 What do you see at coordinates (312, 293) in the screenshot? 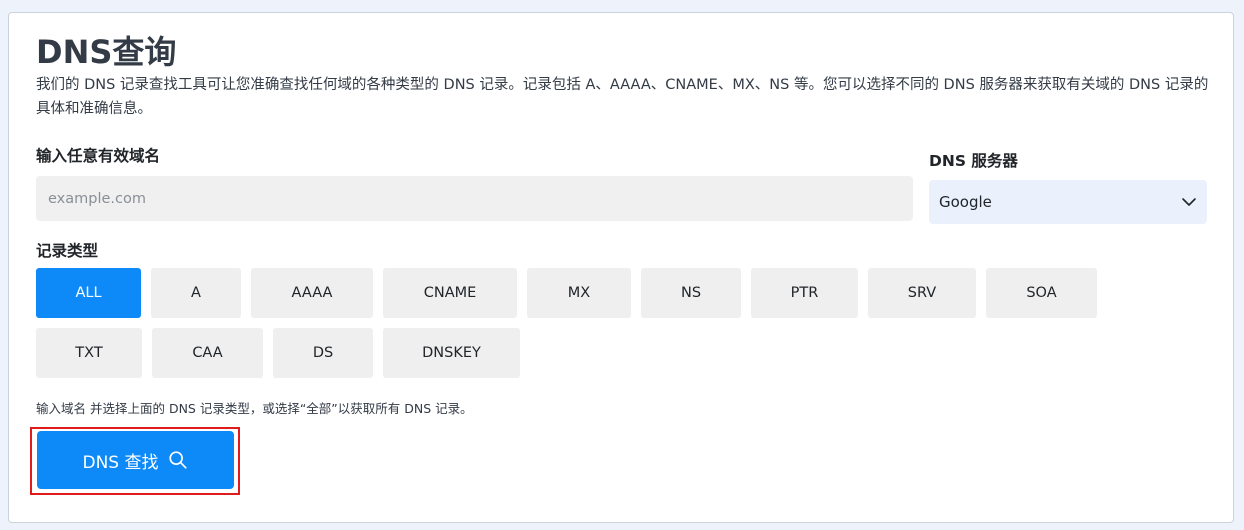
I see `record-type-aaaa: AAAA` at bounding box center [312, 293].